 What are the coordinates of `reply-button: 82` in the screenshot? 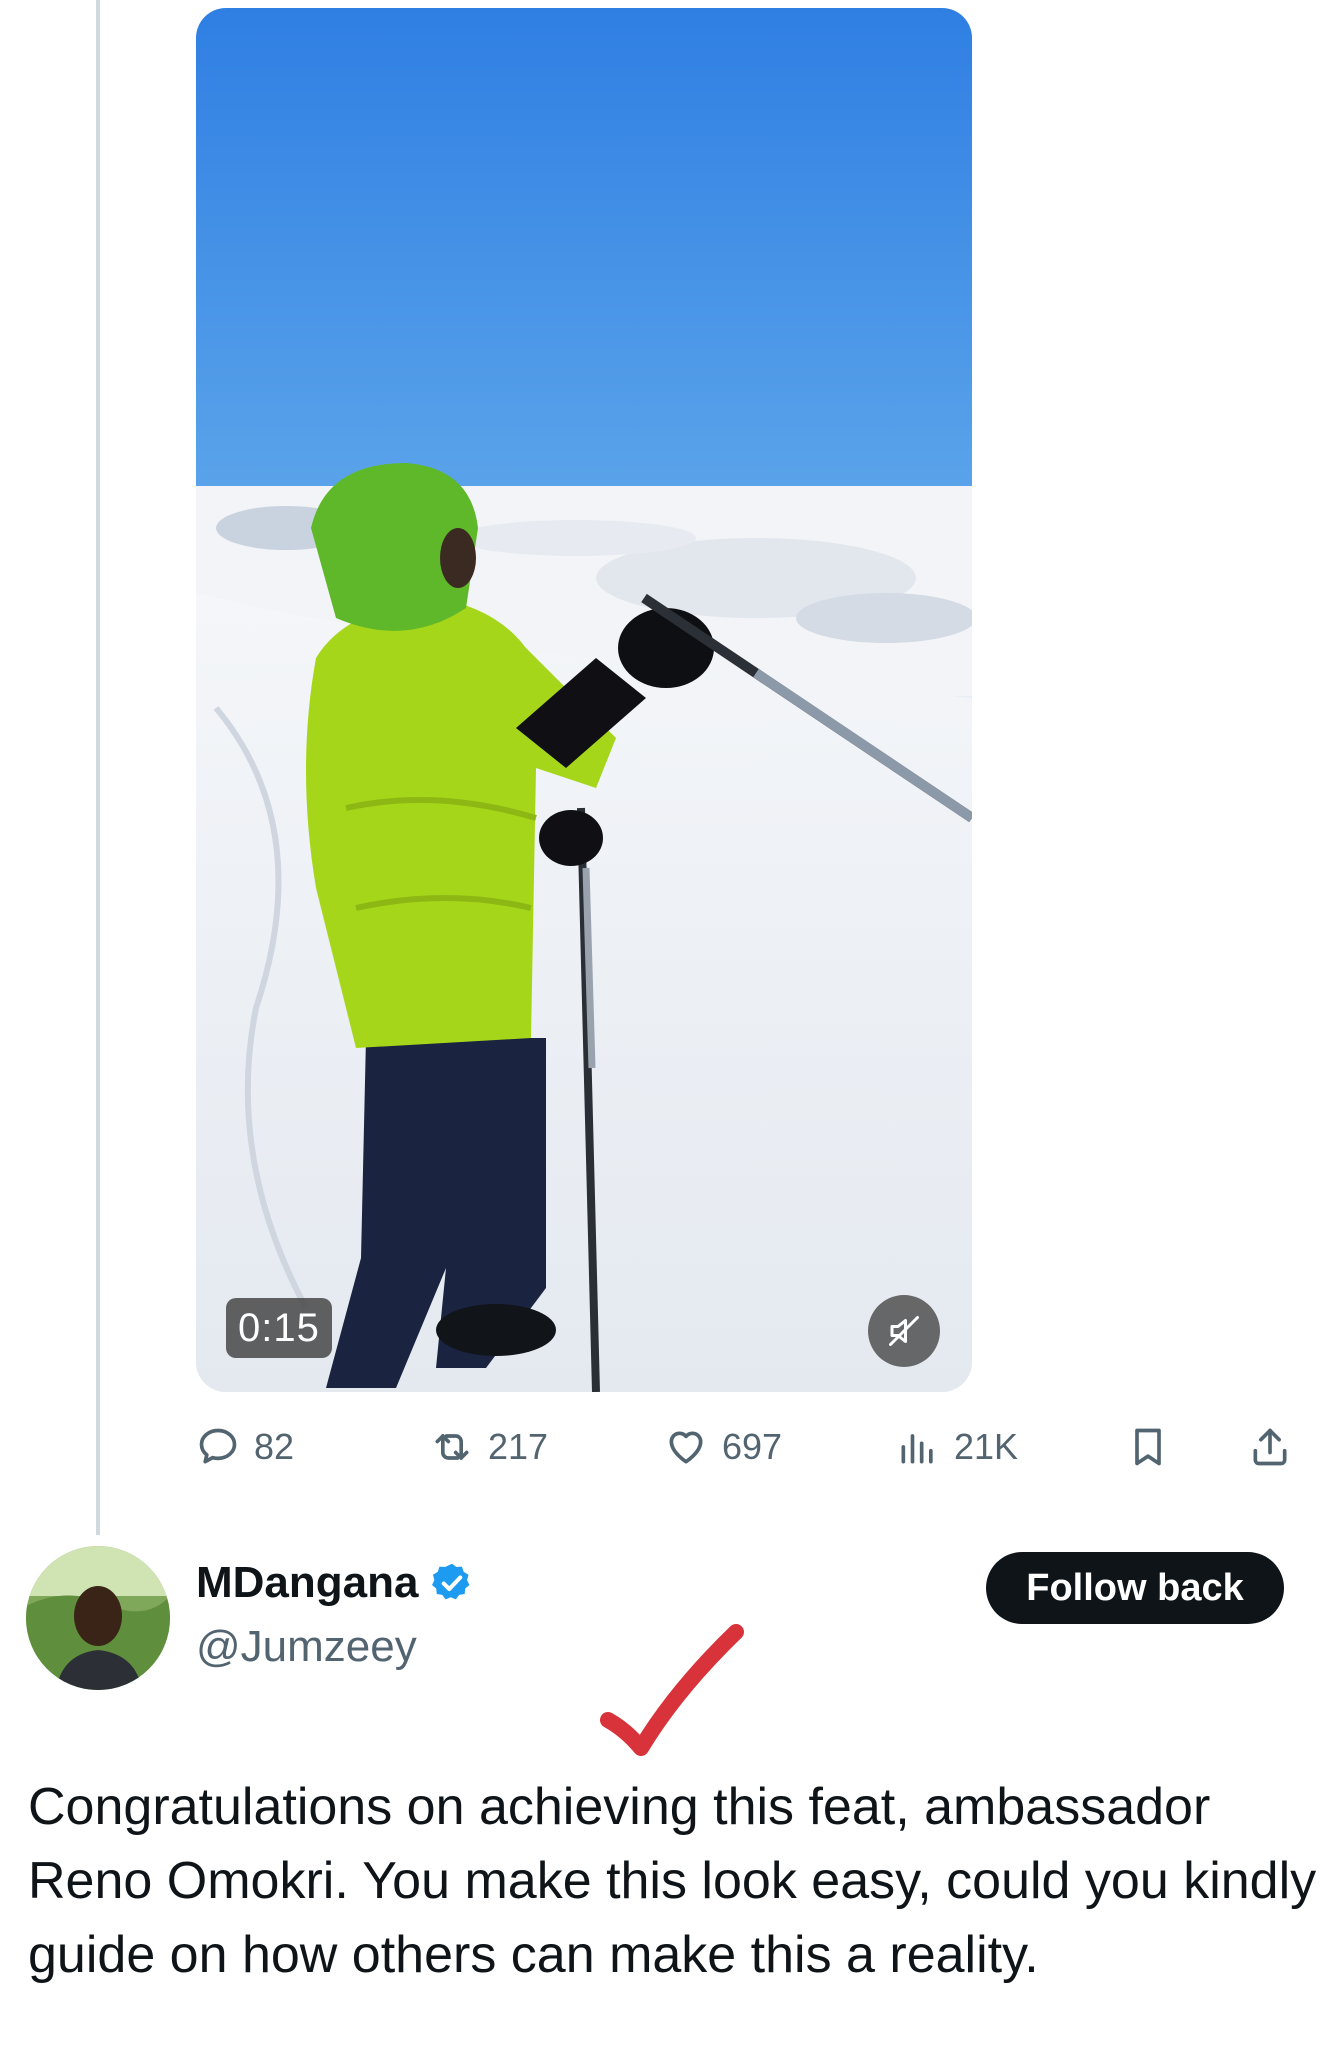 It's located at (245, 1447).